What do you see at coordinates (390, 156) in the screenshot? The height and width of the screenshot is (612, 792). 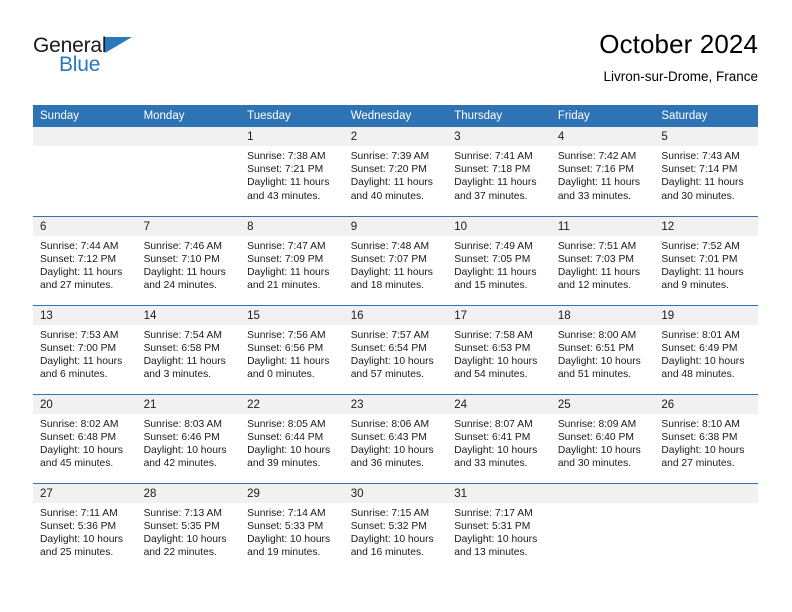 I see `sunrise-time: Sunrise: 7:39 AM` at bounding box center [390, 156].